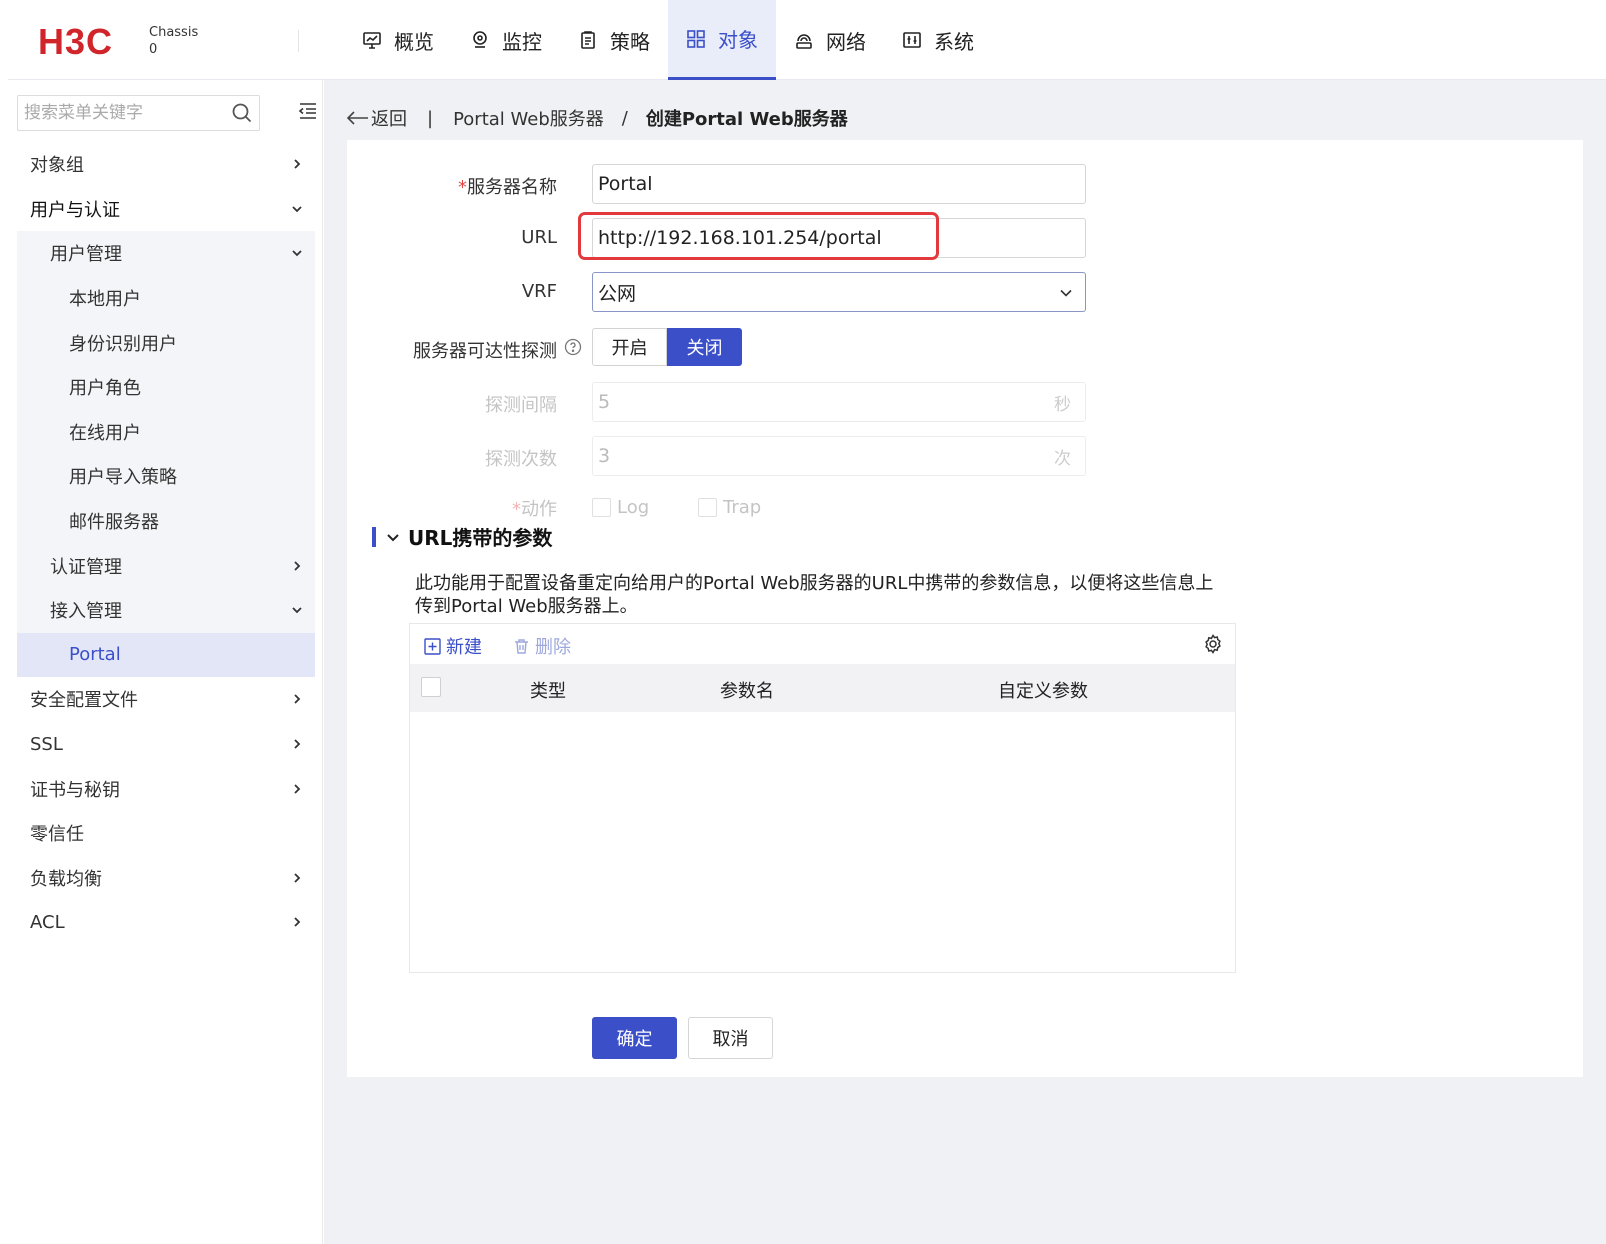 This screenshot has width=1606, height=1244. What do you see at coordinates (75, 41) in the screenshot?
I see `svg-text: H3C` at bounding box center [75, 41].